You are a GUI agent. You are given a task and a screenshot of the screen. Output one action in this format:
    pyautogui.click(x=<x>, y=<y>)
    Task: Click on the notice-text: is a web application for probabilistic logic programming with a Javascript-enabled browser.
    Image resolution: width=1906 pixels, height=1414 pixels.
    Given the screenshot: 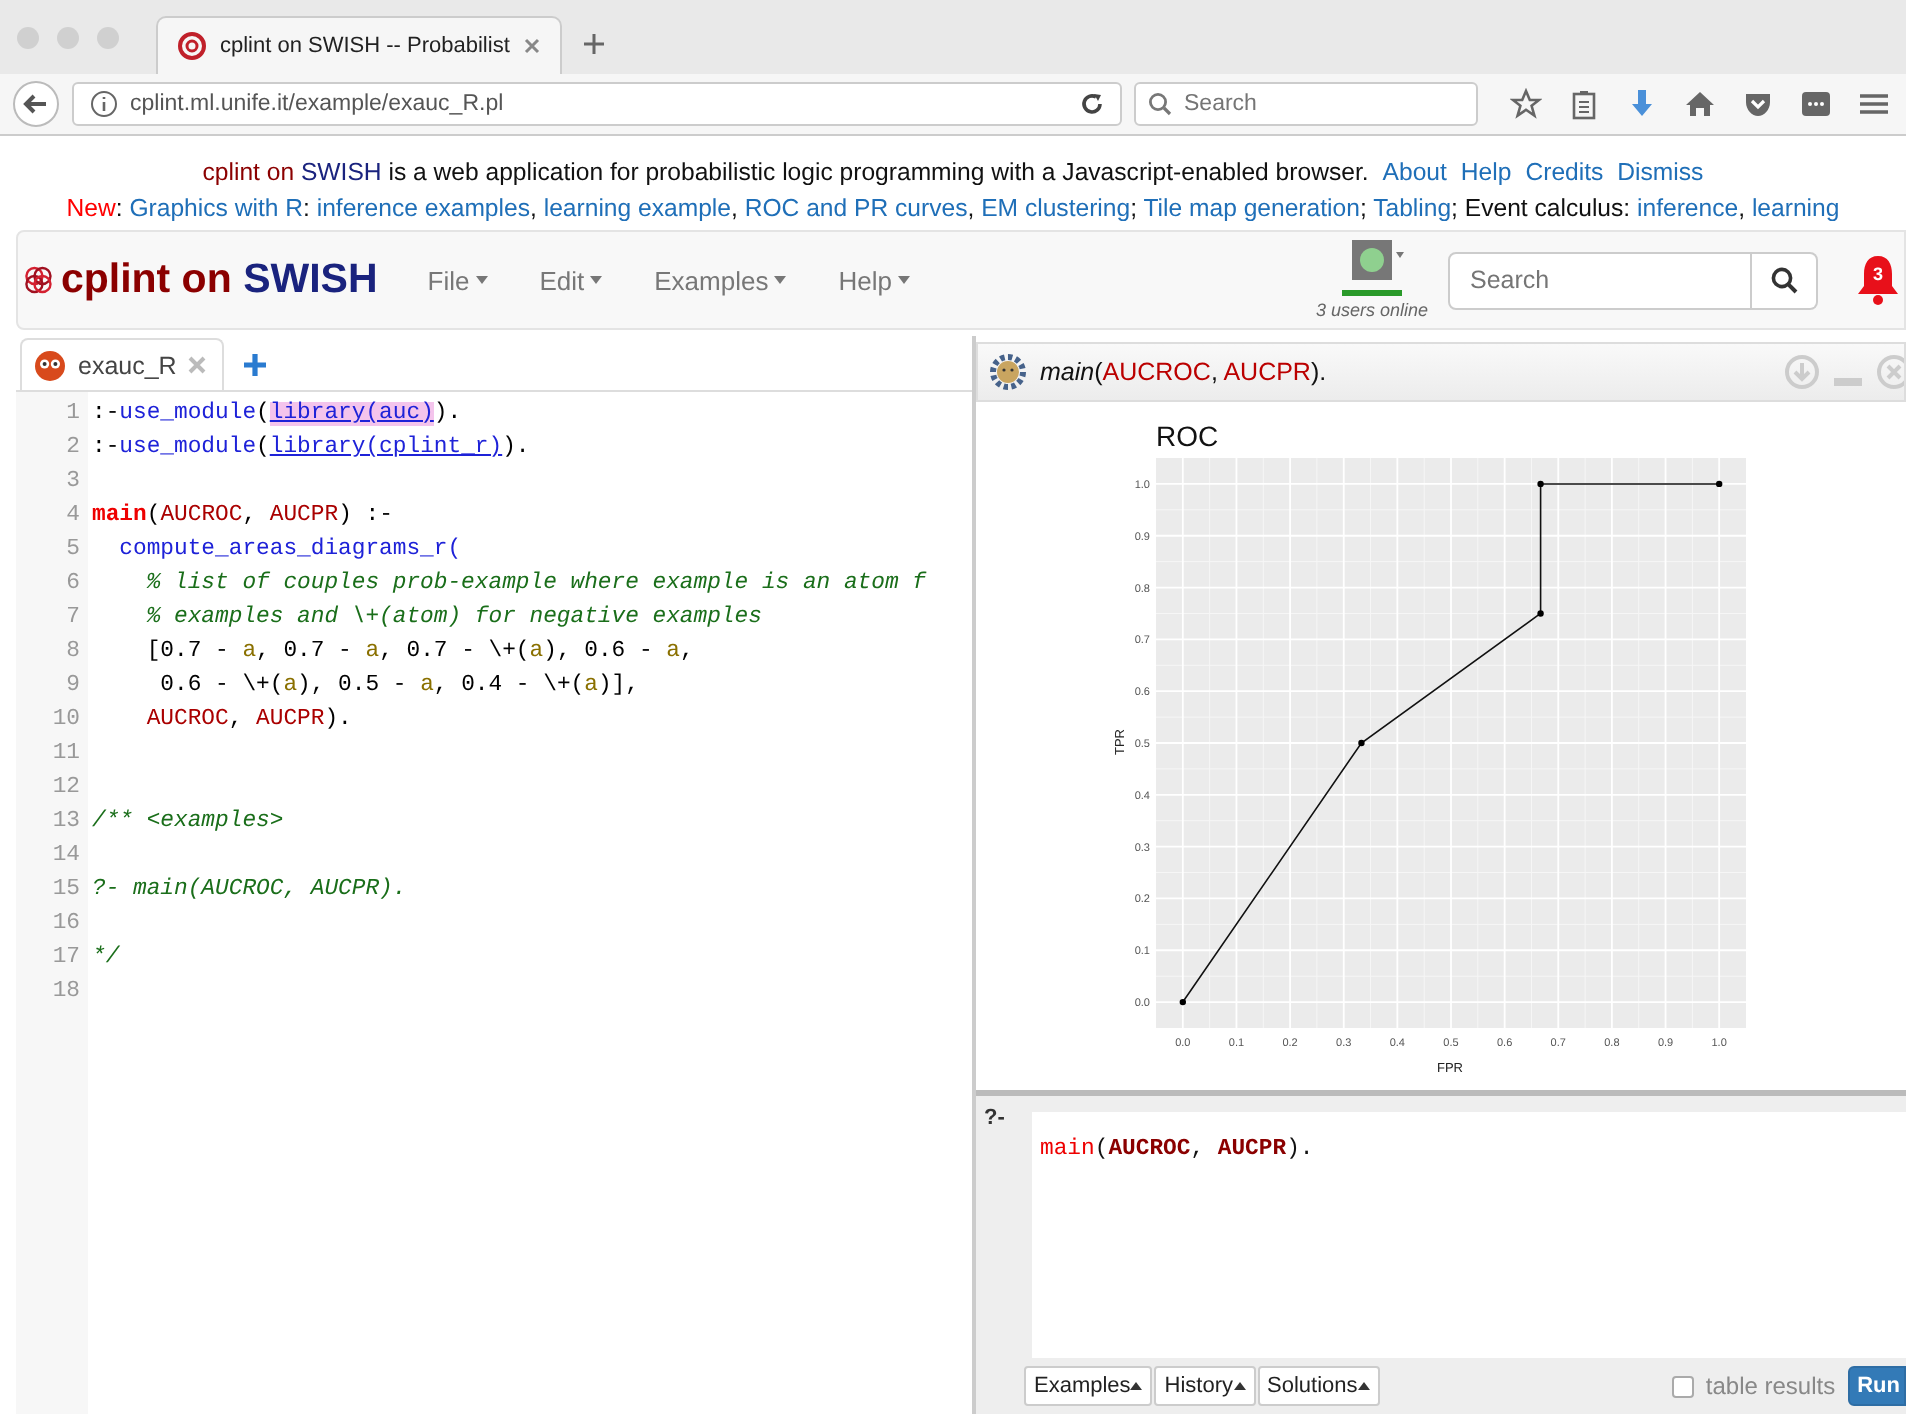 What is the action you would take?
    pyautogui.click(x=877, y=172)
    